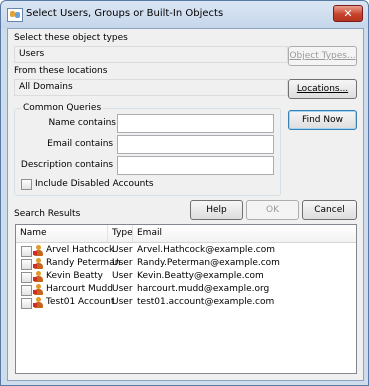 This screenshot has width=369, height=386. What do you see at coordinates (80, 302) in the screenshot?
I see `cell-name: Test01 Account` at bounding box center [80, 302].